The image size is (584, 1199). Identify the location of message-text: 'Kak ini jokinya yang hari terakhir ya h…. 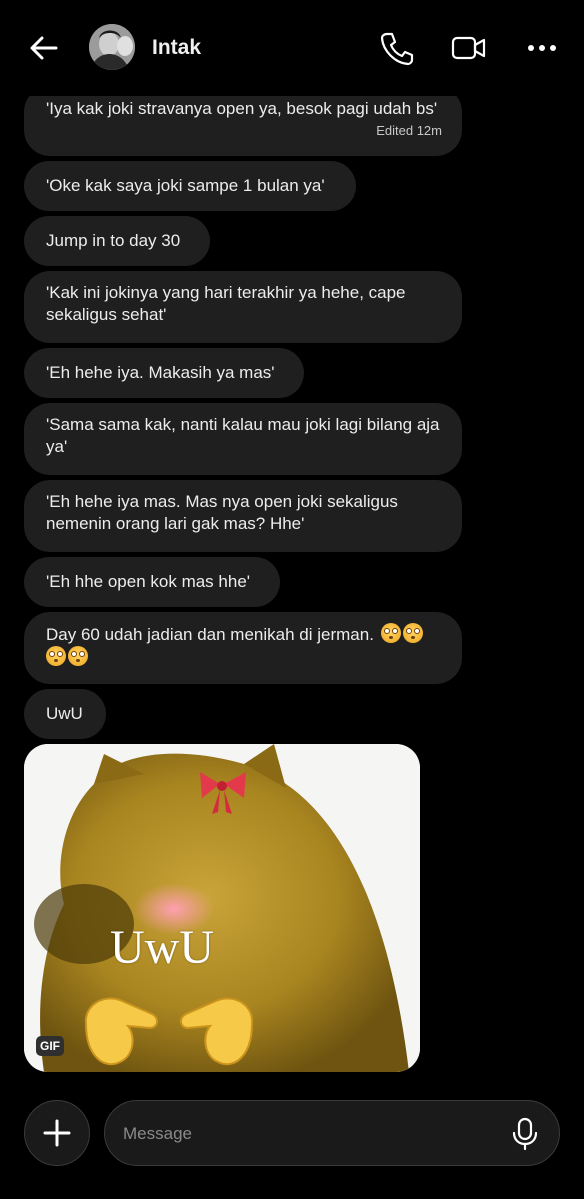
(226, 303).